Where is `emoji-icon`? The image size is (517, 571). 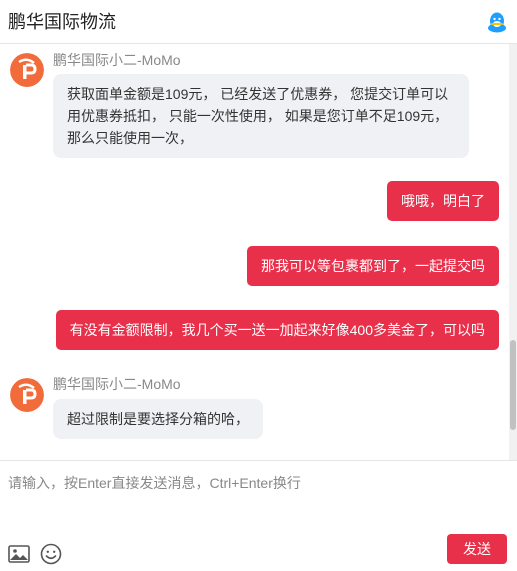 emoji-icon is located at coordinates (51, 554).